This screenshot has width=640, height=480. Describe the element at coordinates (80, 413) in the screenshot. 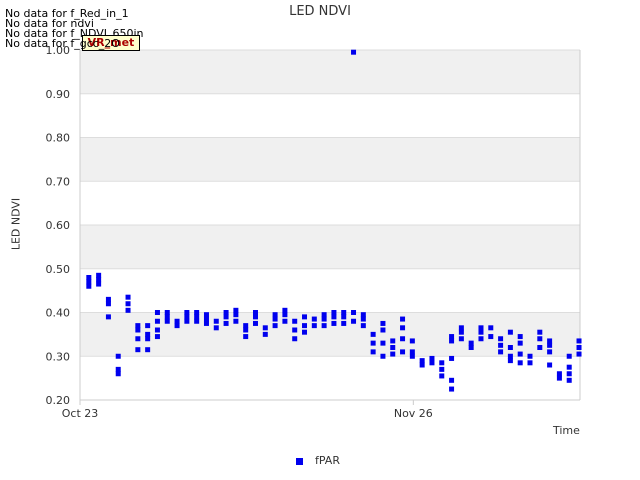

I see `x-tick-label: Oct 23` at that location.